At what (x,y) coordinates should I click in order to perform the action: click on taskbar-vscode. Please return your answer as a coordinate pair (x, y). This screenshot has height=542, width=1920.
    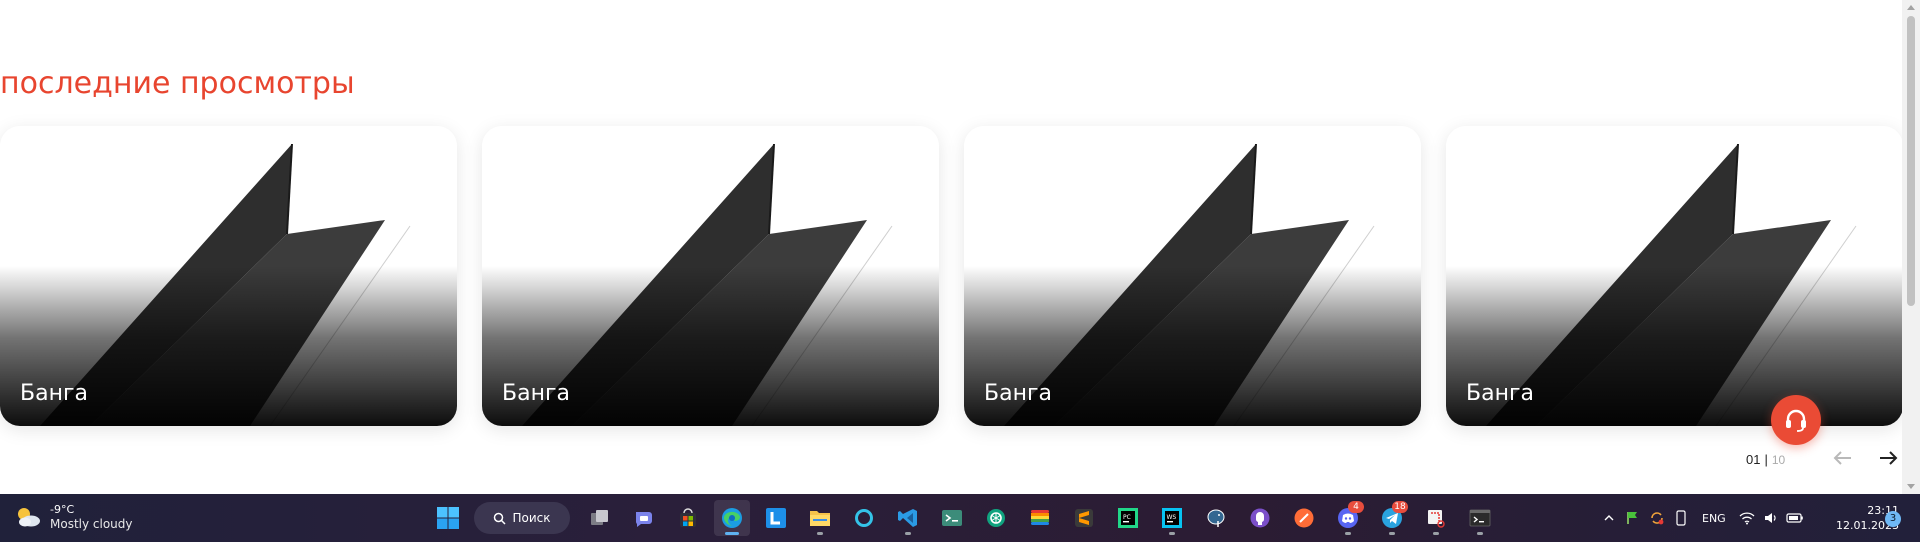
    Looking at the image, I should click on (908, 518).